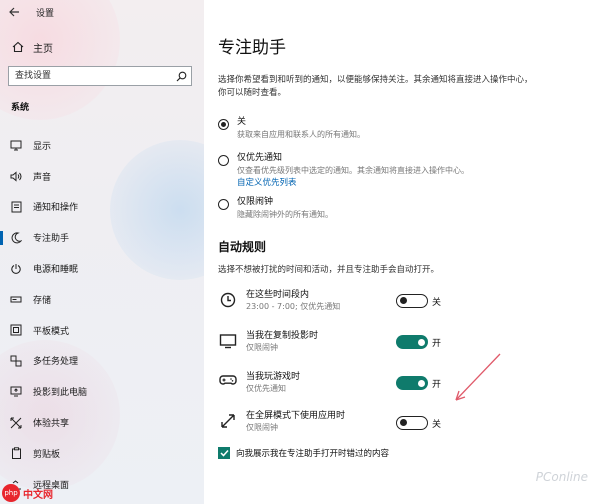 Image resolution: width=600 pixels, height=504 pixels. Describe the element at coordinates (282, 336) in the screenshot. I see `rule-title: 当我在复制投影时` at that location.